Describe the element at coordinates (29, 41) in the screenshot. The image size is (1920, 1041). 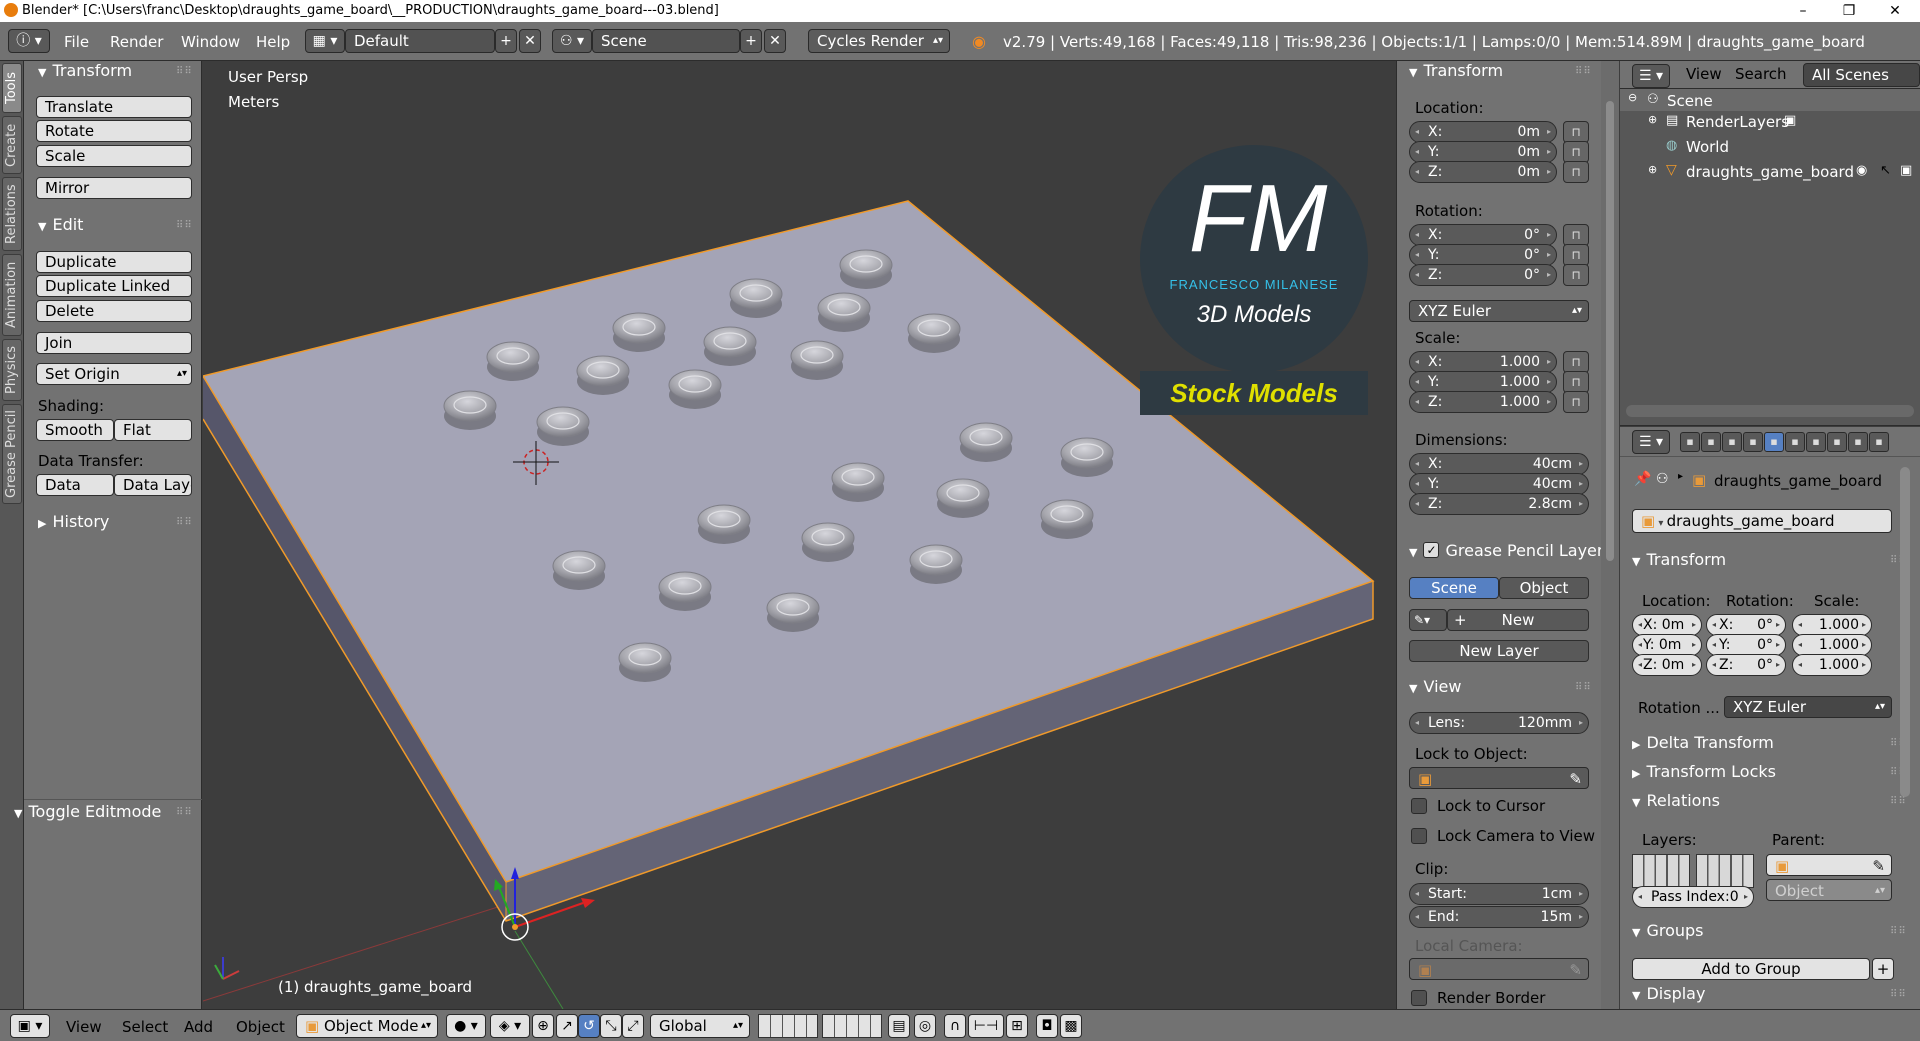
I see `editor-type-icon: ⓘ ▾` at that location.